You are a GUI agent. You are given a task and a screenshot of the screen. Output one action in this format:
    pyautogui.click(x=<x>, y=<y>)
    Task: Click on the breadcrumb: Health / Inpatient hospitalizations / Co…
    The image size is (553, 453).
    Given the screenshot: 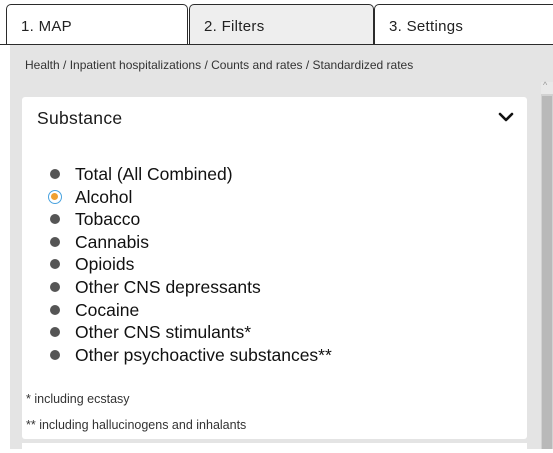 What is the action you would take?
    pyautogui.click(x=219, y=65)
    